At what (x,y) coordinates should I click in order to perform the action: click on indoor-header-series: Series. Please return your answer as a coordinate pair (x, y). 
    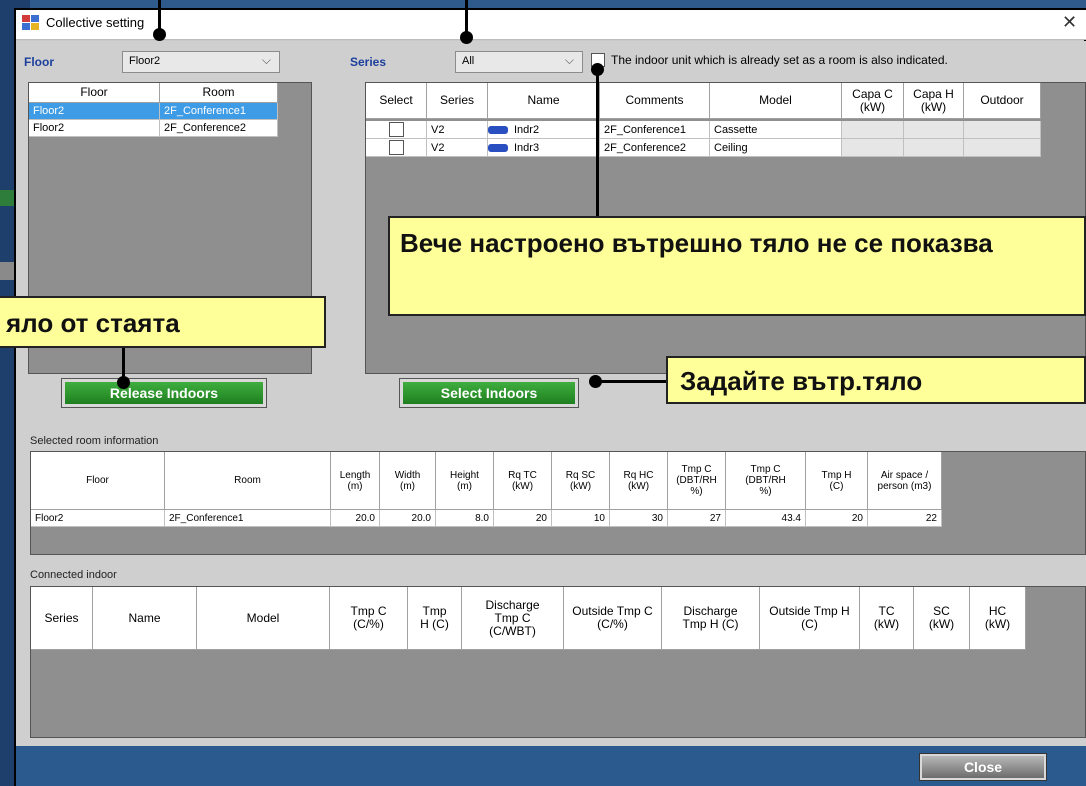
    Looking at the image, I should click on (457, 101).